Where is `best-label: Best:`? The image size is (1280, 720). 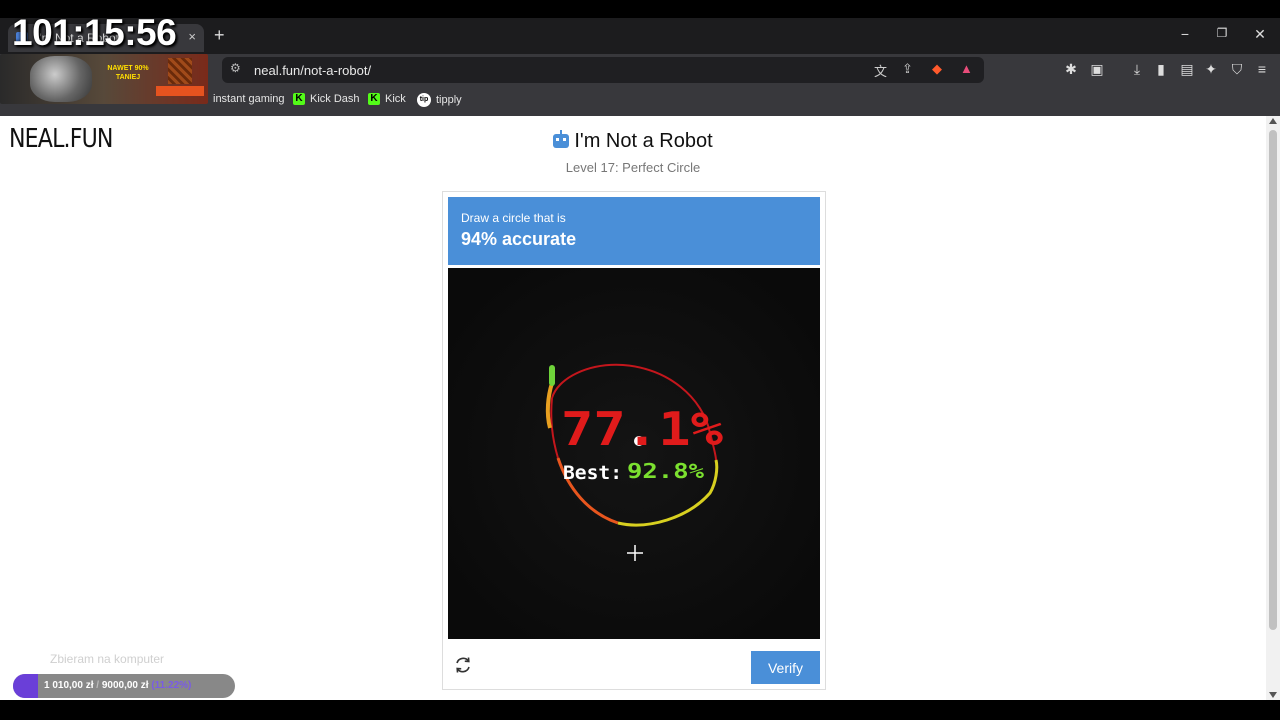
best-label: Best: is located at coordinates (592, 473).